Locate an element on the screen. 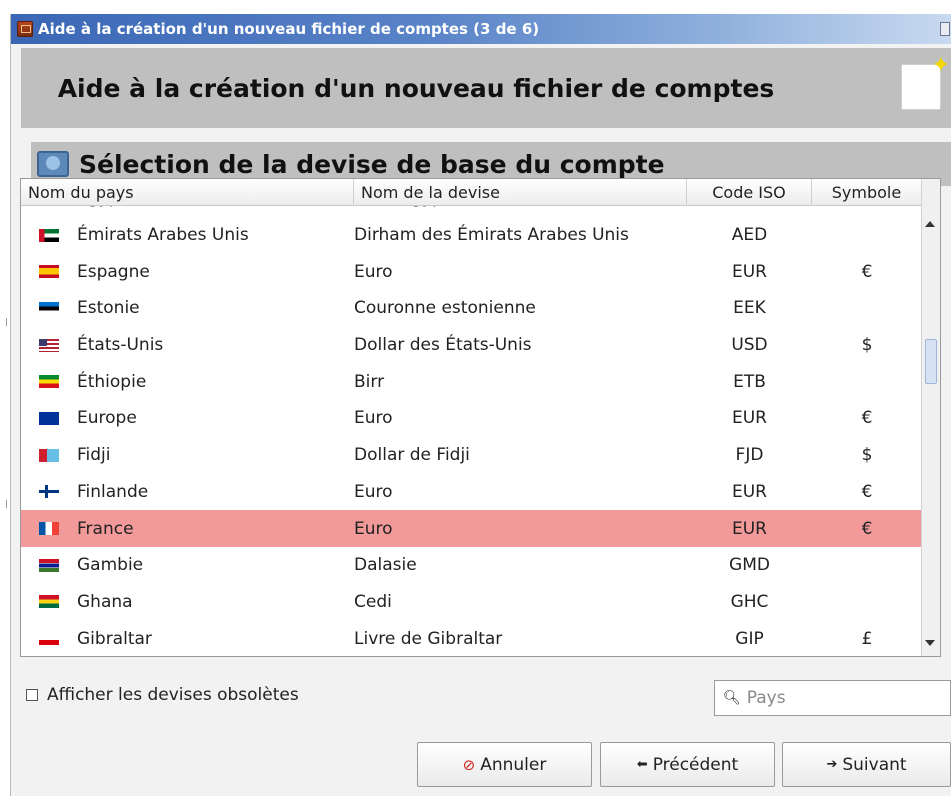 The image size is (951, 796). iso-code-cell: EEK is located at coordinates (749, 308).